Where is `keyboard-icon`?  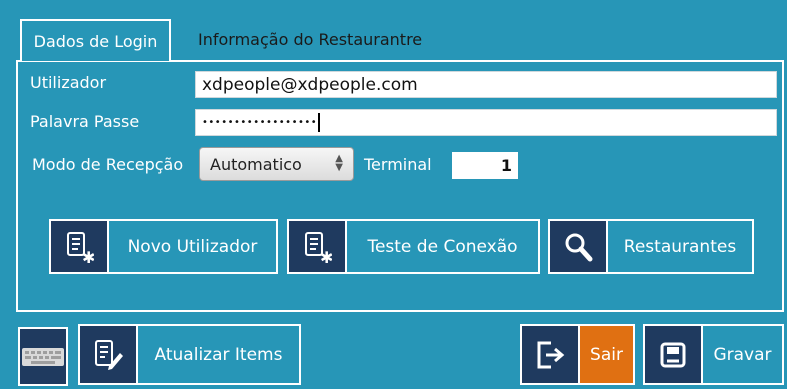 keyboard-icon is located at coordinates (43, 356).